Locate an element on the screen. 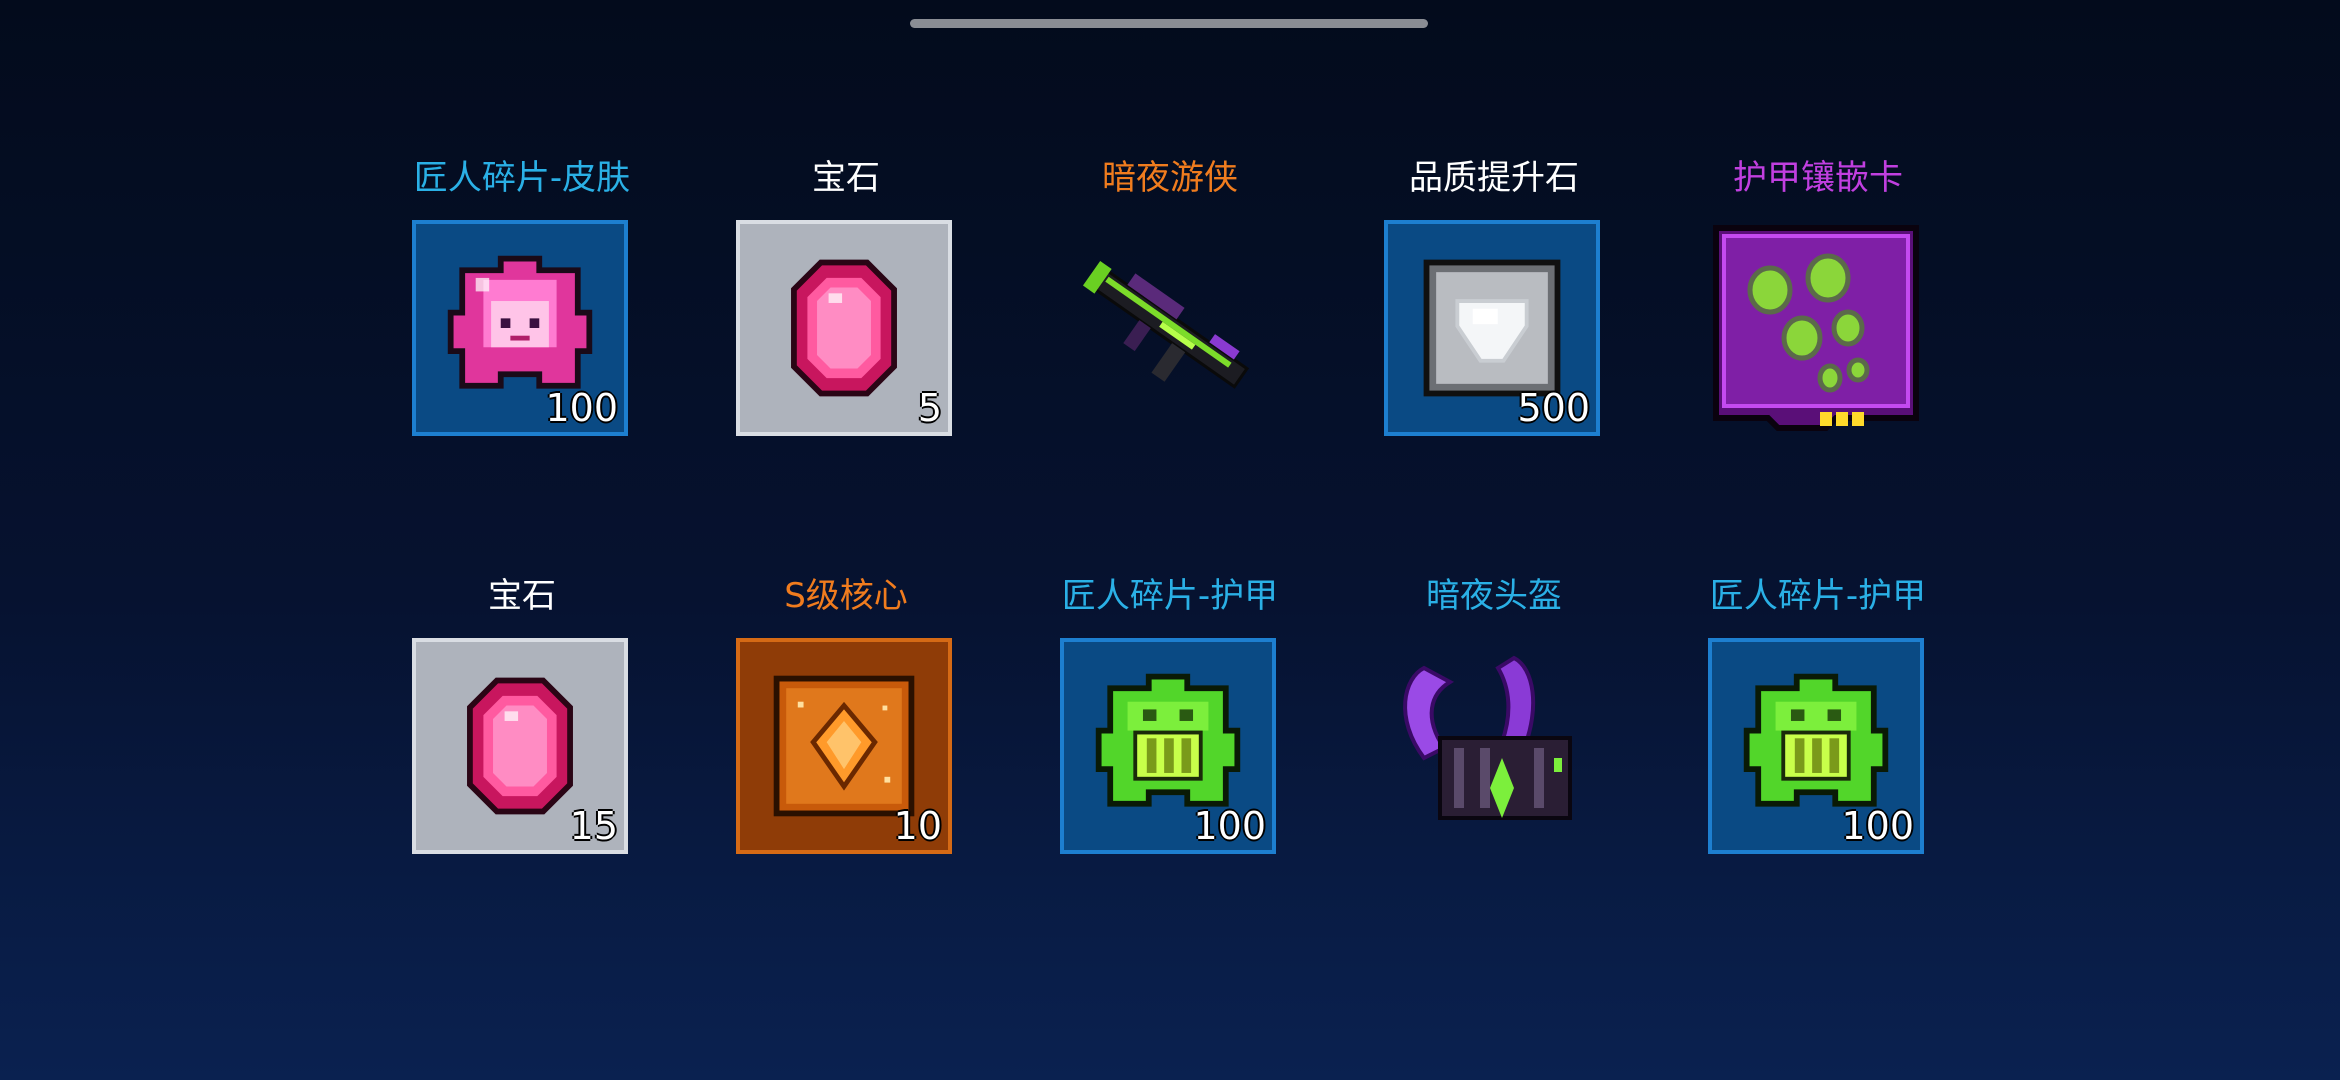 The width and height of the screenshot is (2340, 1080). reward-item: 宝石 15 is located at coordinates (522, 746).